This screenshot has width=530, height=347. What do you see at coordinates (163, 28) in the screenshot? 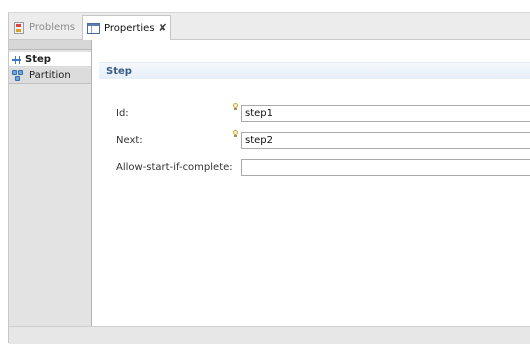
I see `close-icon: ✘` at bounding box center [163, 28].